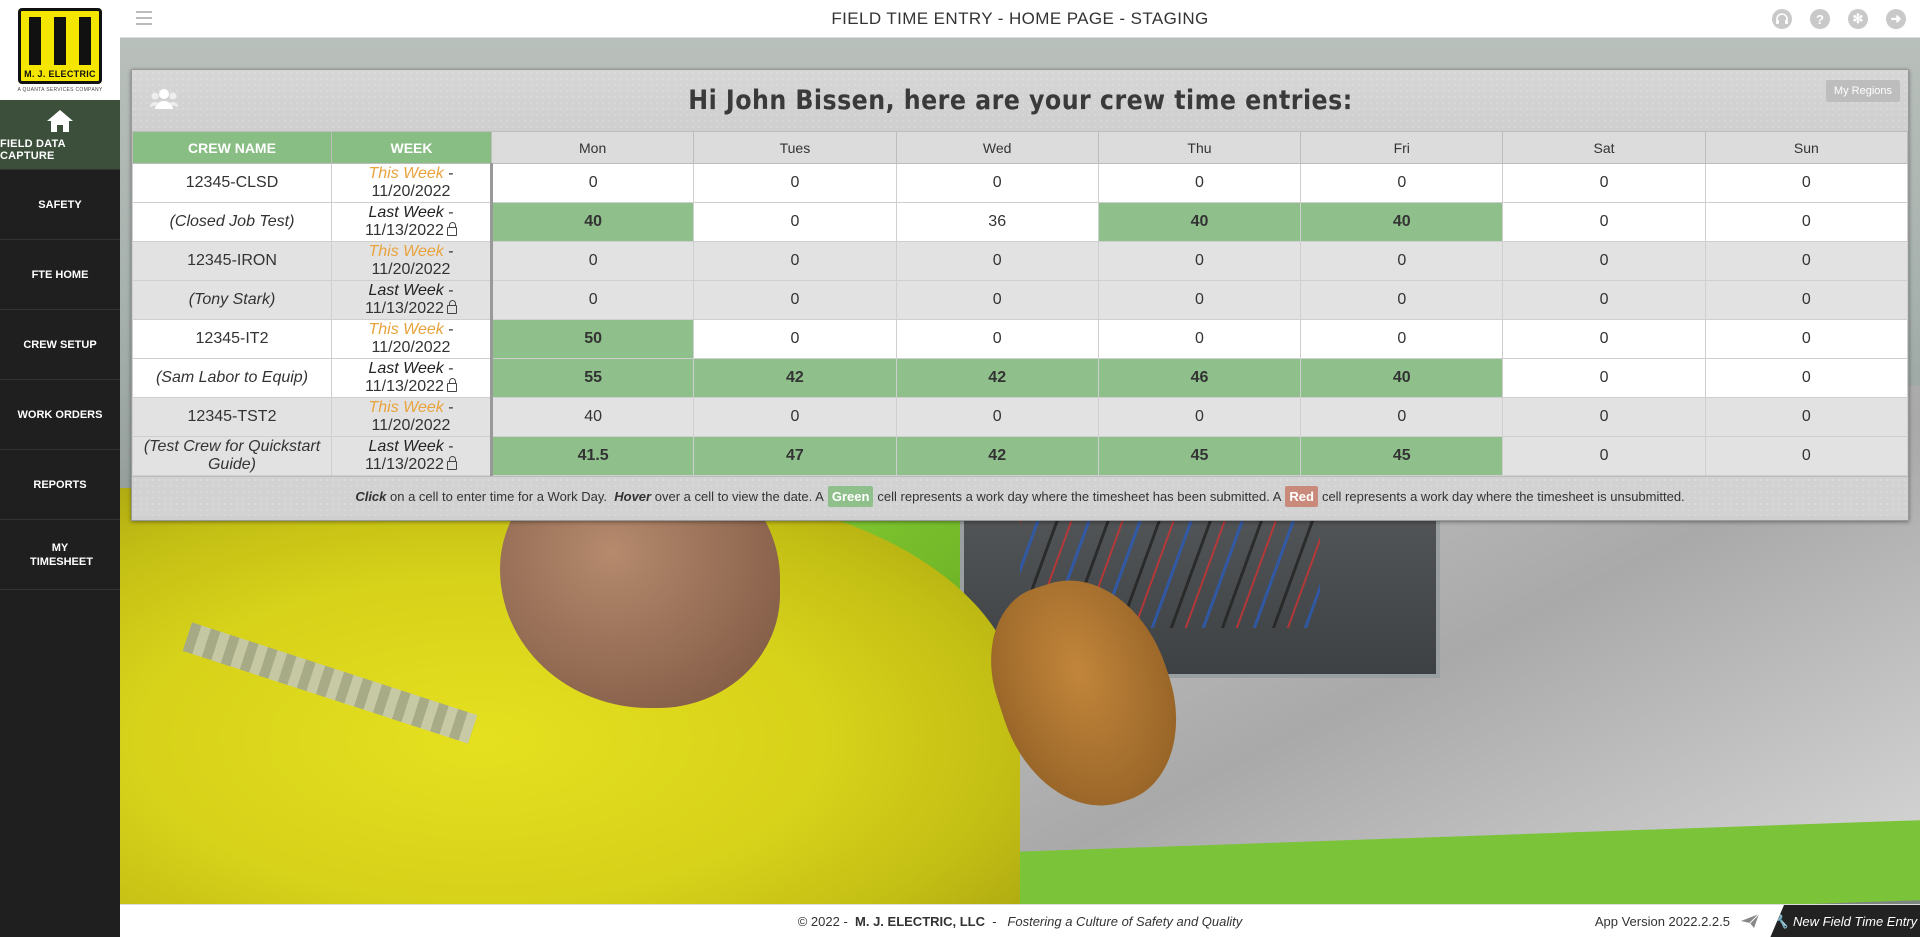 Image resolution: width=1920 pixels, height=937 pixels. What do you see at coordinates (232, 261) in the screenshot?
I see `crew-name-link: 12345-IRON` at bounding box center [232, 261].